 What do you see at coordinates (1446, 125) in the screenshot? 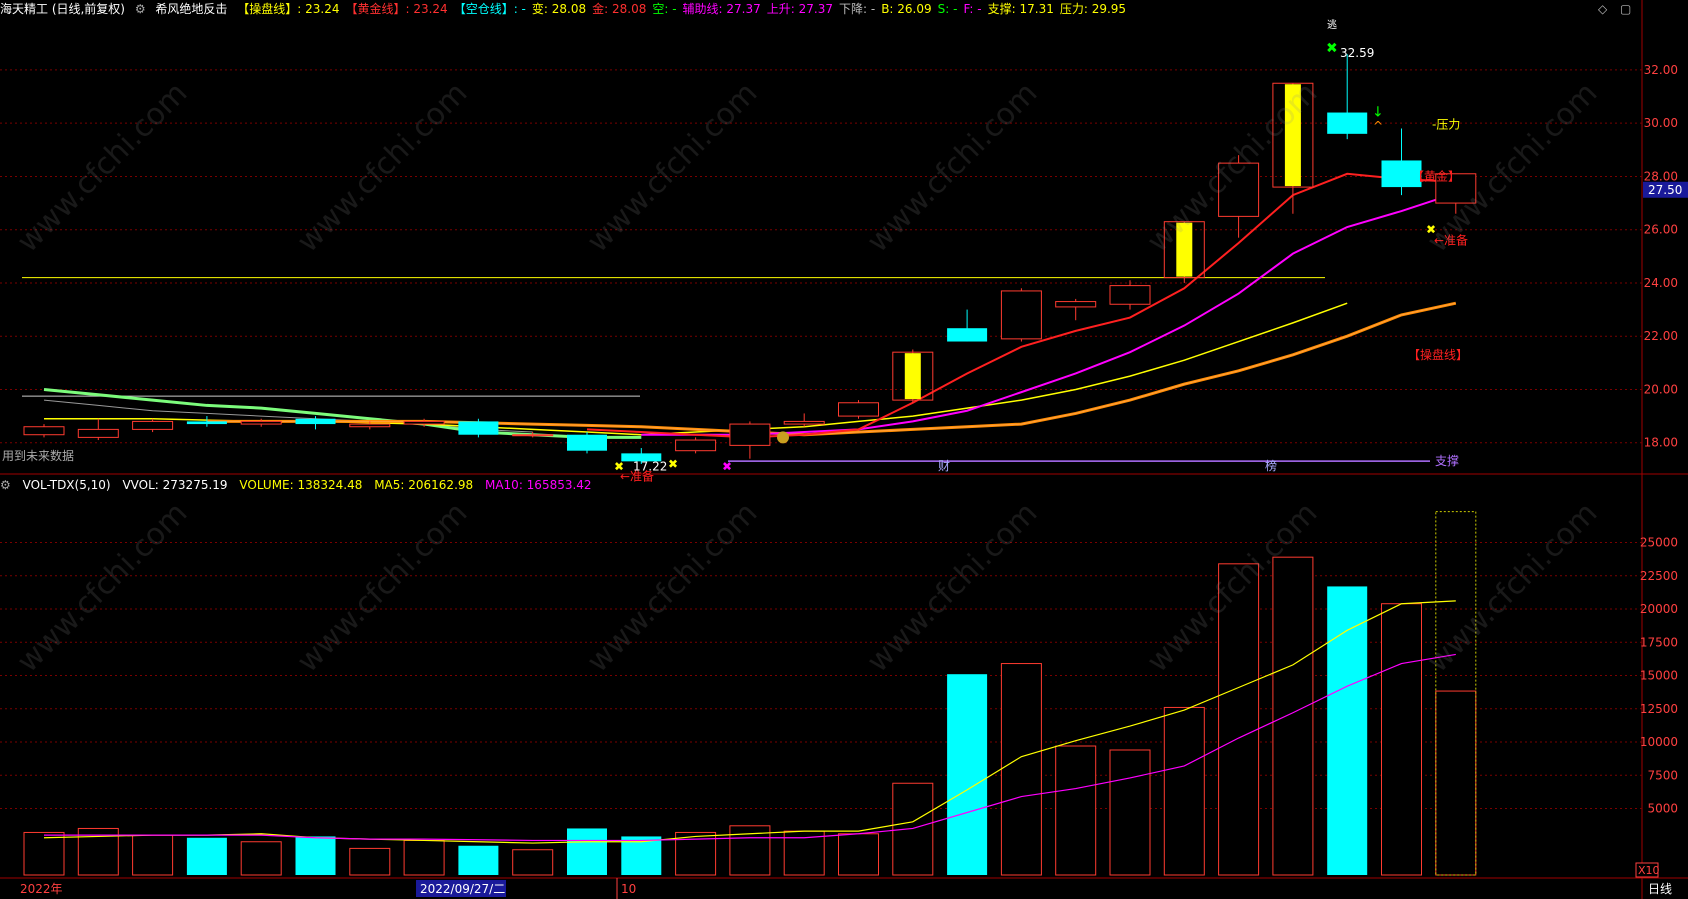
I see `pressure-label: -压力` at bounding box center [1446, 125].